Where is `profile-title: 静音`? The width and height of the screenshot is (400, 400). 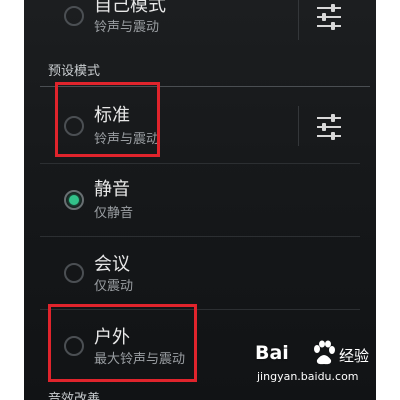
profile-title: 静音 is located at coordinates (112, 189).